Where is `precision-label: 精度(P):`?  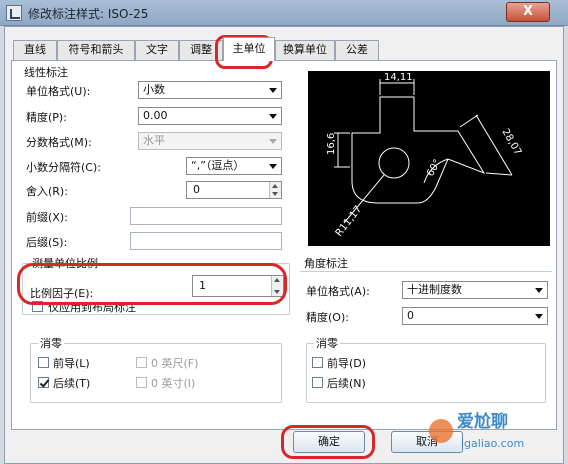 precision-label: 精度(P): is located at coordinates (46, 117).